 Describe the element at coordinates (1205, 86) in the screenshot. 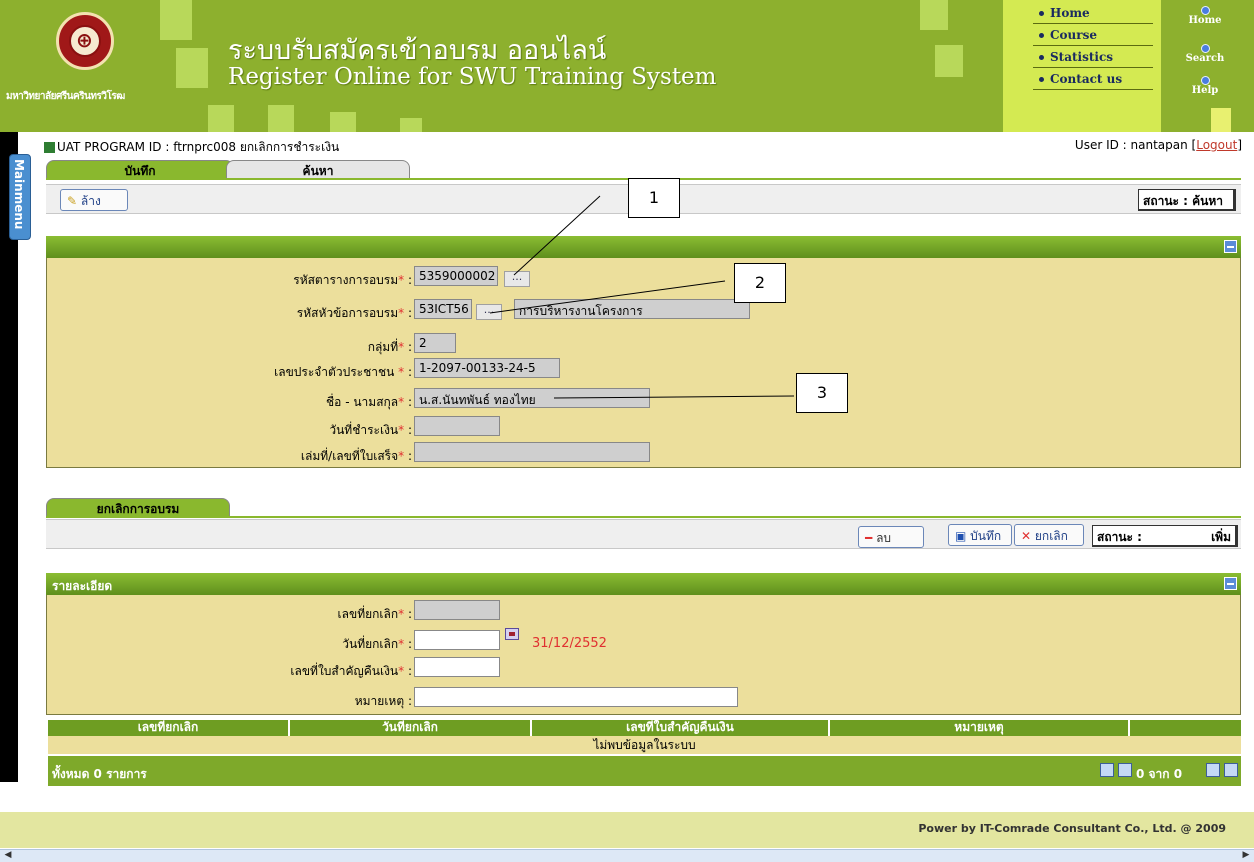

I see `sidenav-help: Help` at that location.